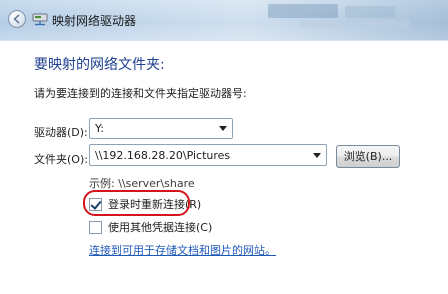 This screenshot has width=448, height=294. Describe the element at coordinates (161, 128) in the screenshot. I see `drive-letter-select: Y:` at that location.